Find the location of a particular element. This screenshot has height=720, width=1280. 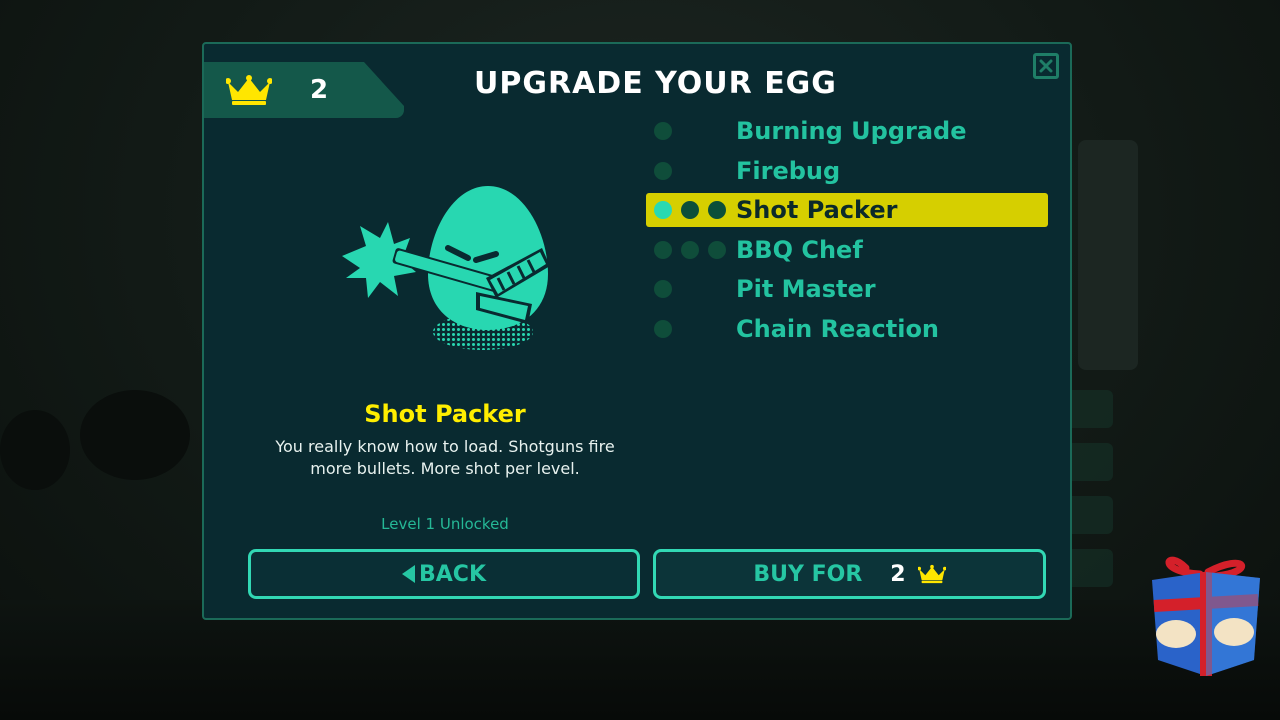

upgrade-label: BBQ Chef is located at coordinates (799, 249).